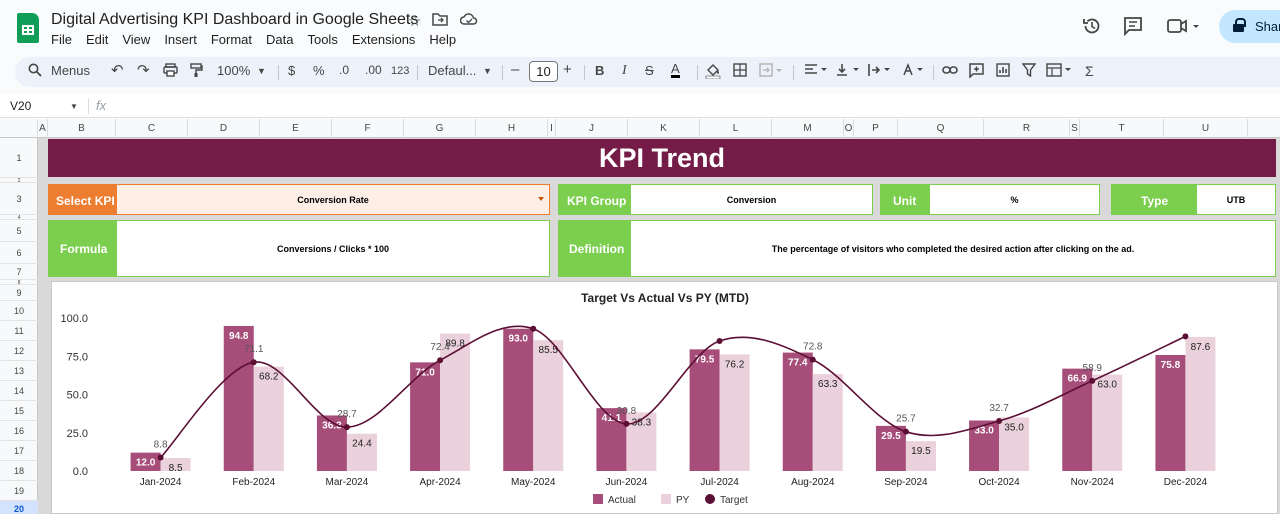 The height and width of the screenshot is (514, 1280). Describe the element at coordinates (180, 39) in the screenshot. I see `menu-insert: Insert` at that location.